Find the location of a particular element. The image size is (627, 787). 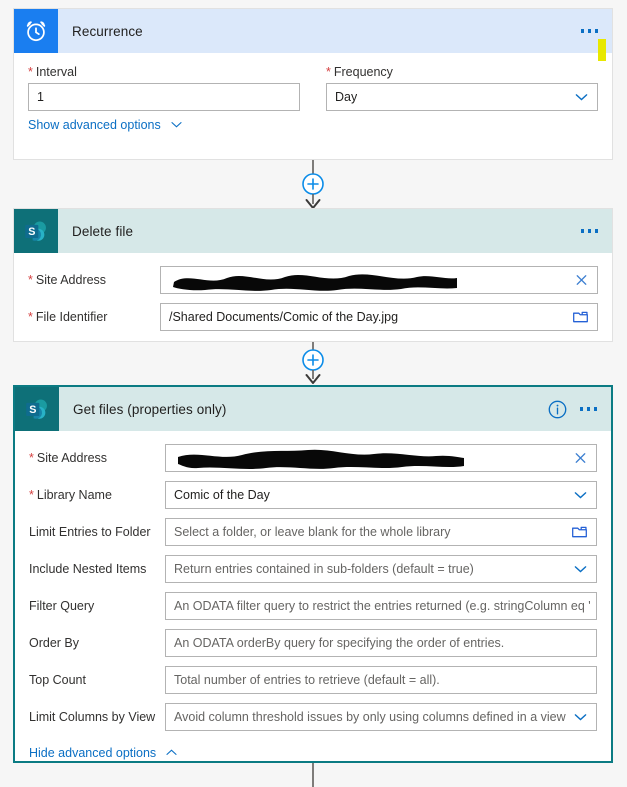

card-menu-get-files is located at coordinates (588, 409).